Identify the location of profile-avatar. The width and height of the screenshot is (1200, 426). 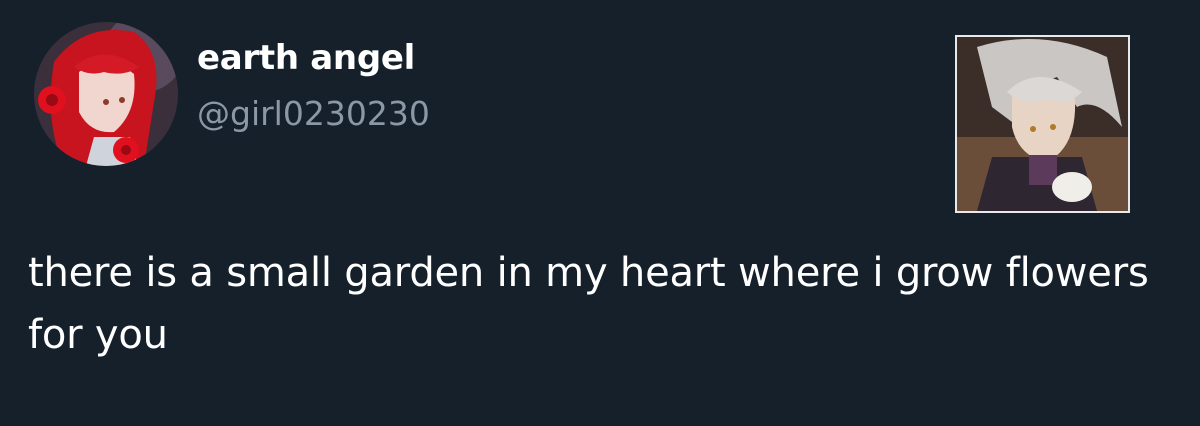
(106, 94).